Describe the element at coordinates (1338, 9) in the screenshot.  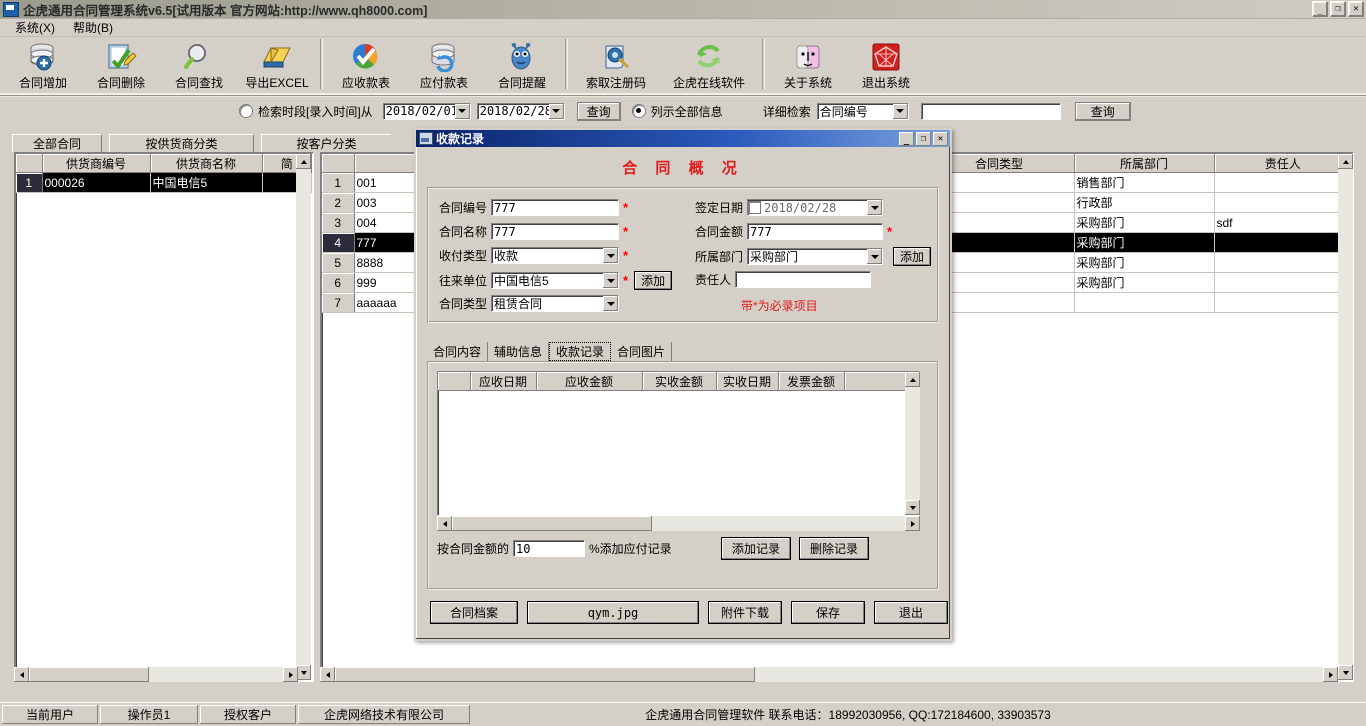
I see `maximize-button: ❐` at that location.